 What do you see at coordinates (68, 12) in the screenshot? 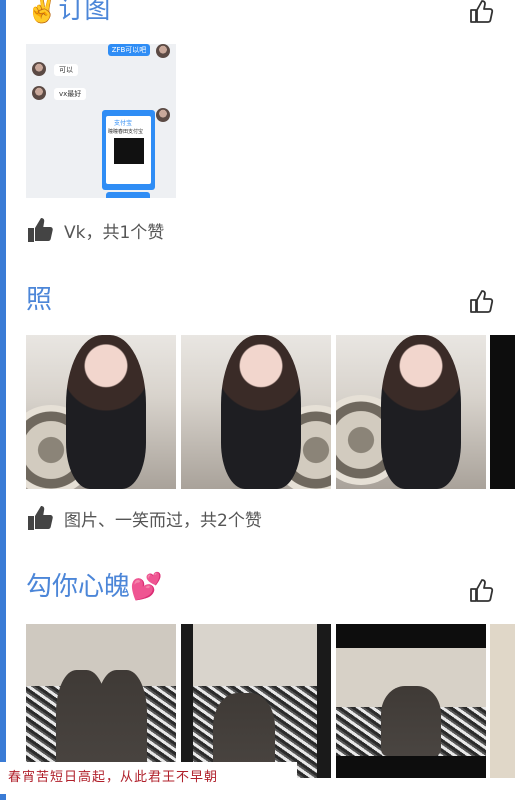
I see `post-title: ✌️订图` at bounding box center [68, 12].